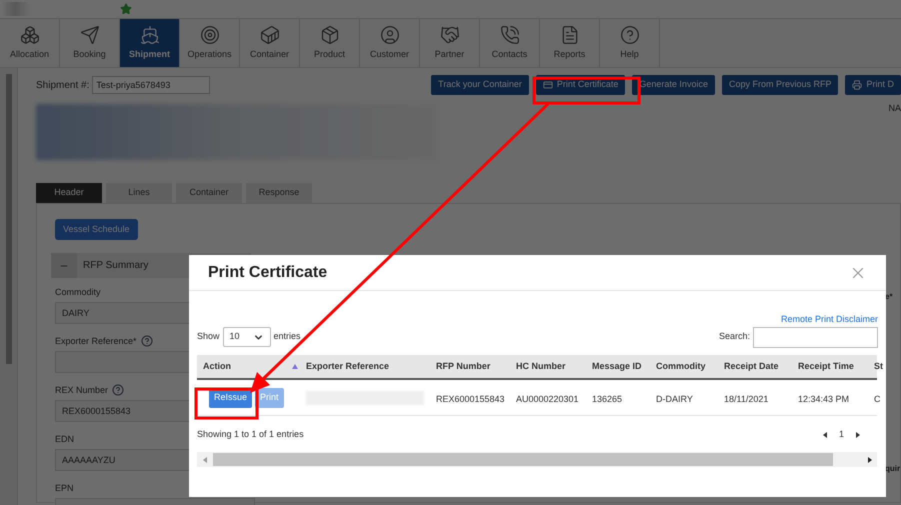 The image size is (901, 505). Describe the element at coordinates (69, 193) in the screenshot. I see `detail-tab: Header` at that location.